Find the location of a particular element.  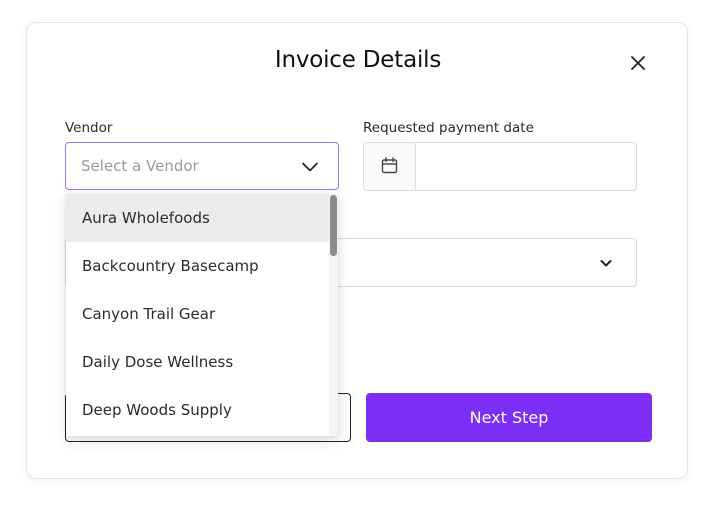

payment-date-field is located at coordinates (500, 166).